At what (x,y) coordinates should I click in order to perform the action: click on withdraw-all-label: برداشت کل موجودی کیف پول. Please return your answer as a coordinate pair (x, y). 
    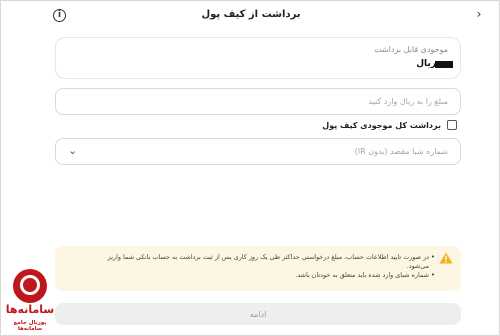
    Looking at the image, I should click on (381, 125).